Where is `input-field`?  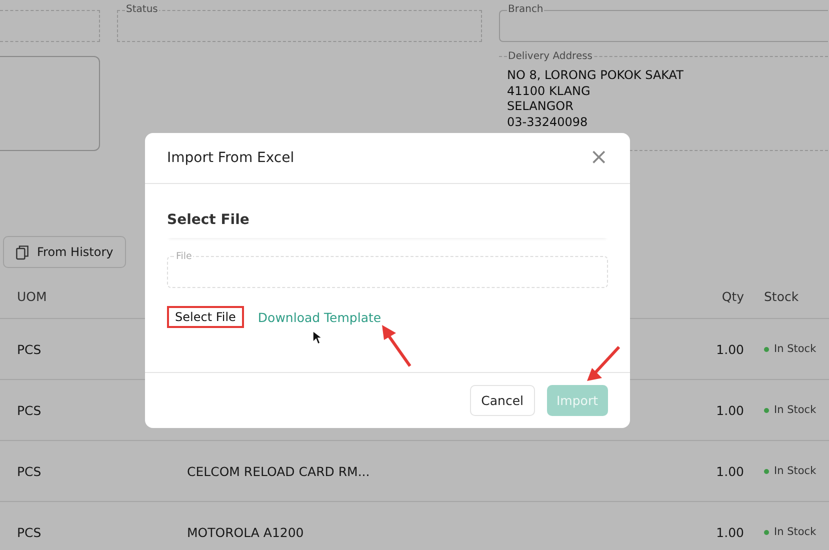 input-field is located at coordinates (50, 26).